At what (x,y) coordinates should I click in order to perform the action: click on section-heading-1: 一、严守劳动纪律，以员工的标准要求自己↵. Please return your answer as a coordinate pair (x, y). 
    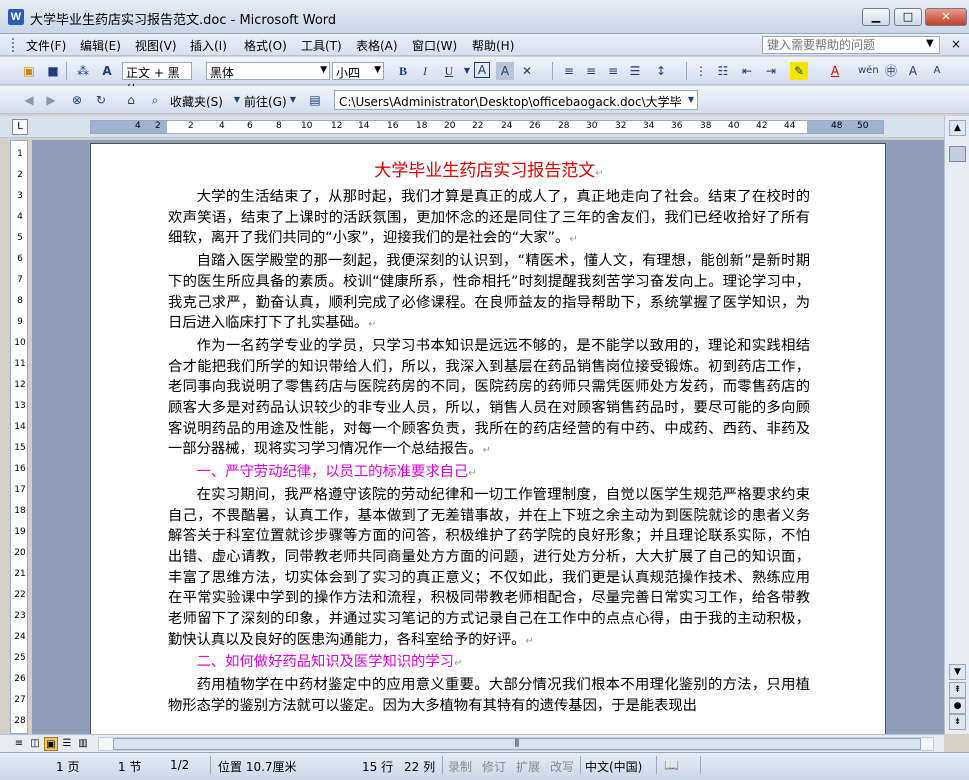
    Looking at the image, I should click on (489, 473).